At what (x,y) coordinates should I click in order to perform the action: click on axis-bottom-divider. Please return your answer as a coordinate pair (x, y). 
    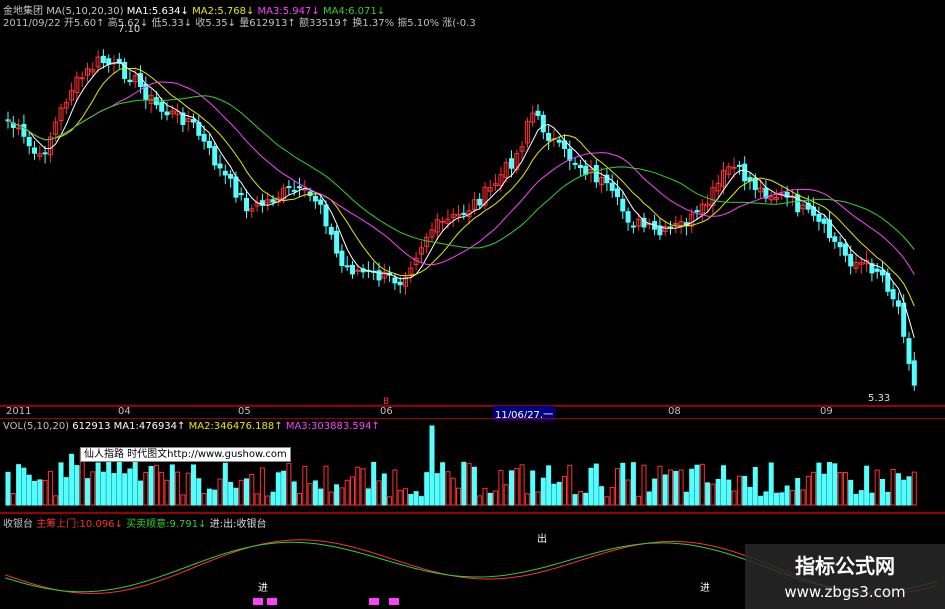
    Looking at the image, I should click on (472, 418).